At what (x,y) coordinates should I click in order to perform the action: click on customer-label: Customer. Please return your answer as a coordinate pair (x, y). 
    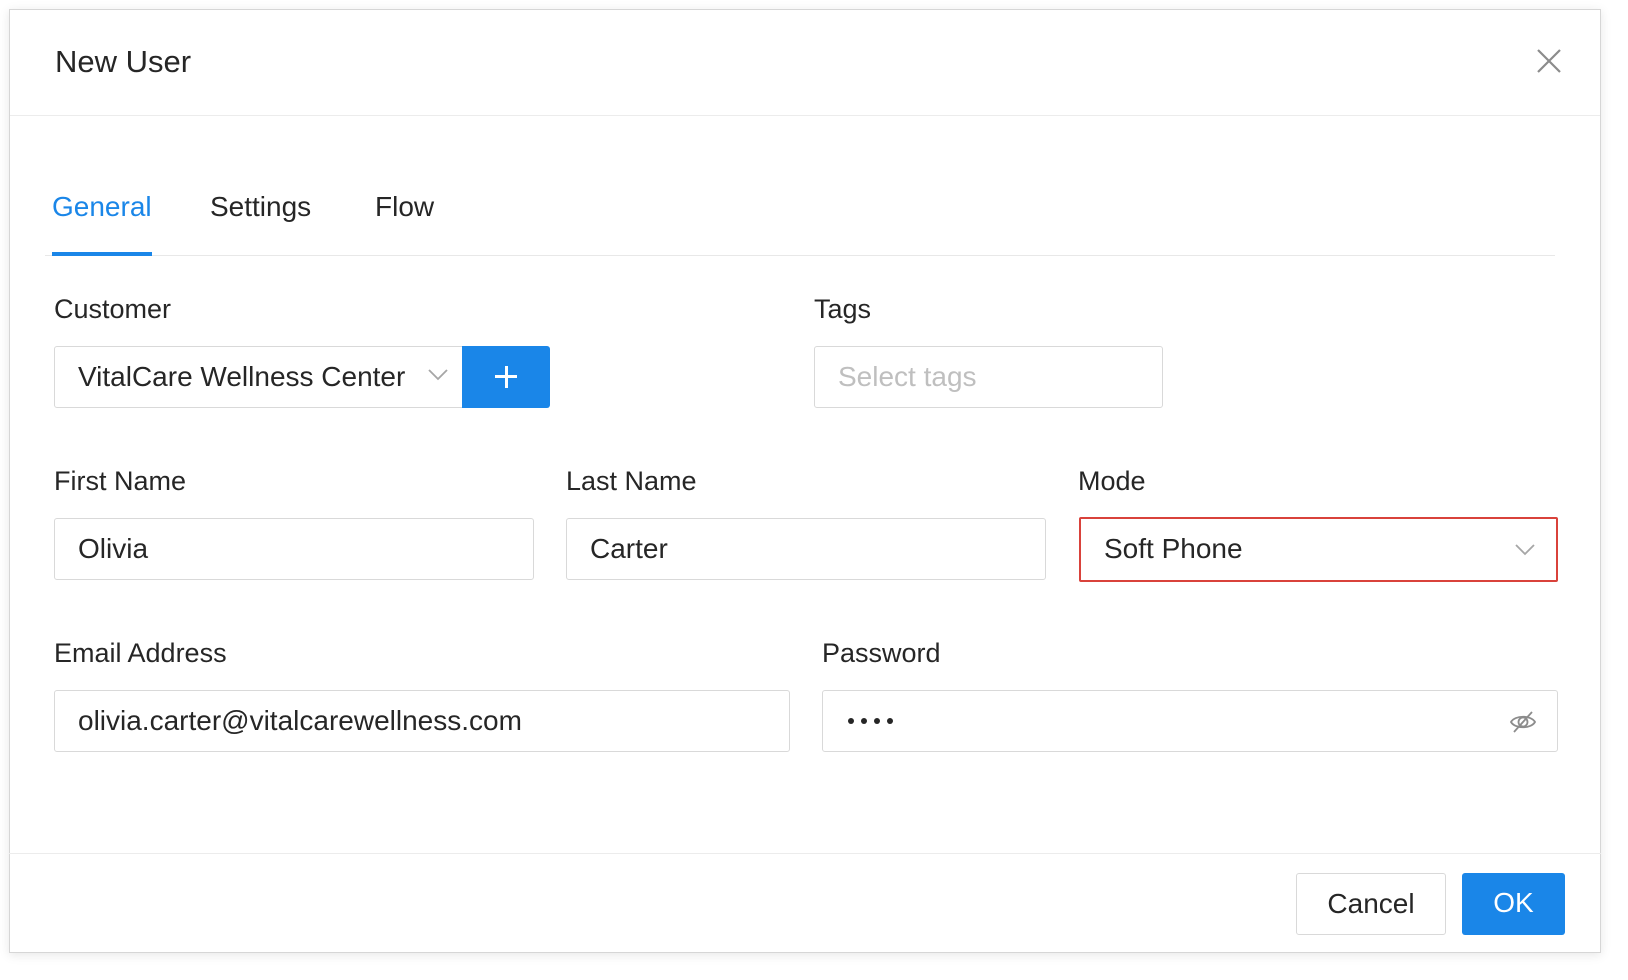
    Looking at the image, I should click on (113, 309).